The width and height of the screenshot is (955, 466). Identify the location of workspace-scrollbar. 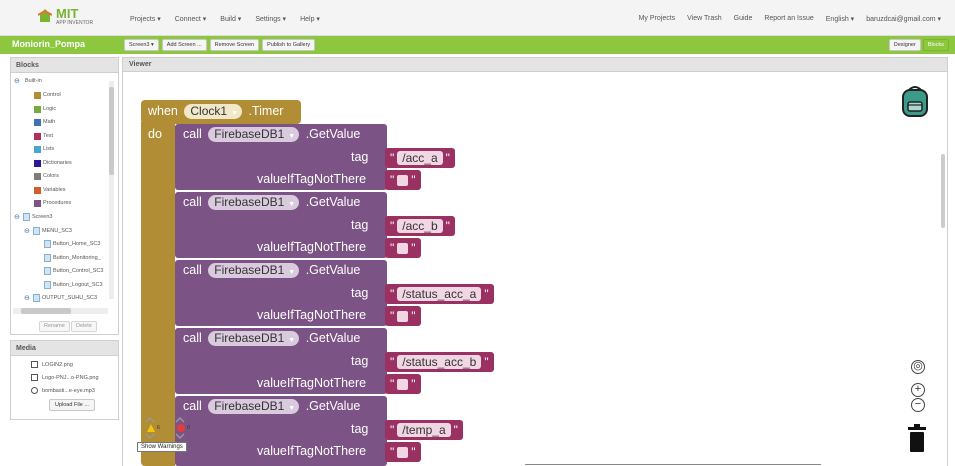
(943, 191).